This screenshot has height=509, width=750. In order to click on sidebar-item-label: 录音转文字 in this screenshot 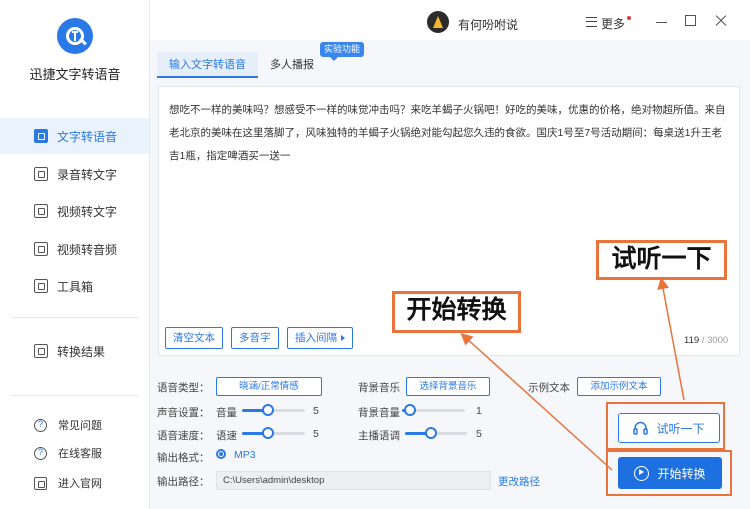, I will do `click(87, 174)`.